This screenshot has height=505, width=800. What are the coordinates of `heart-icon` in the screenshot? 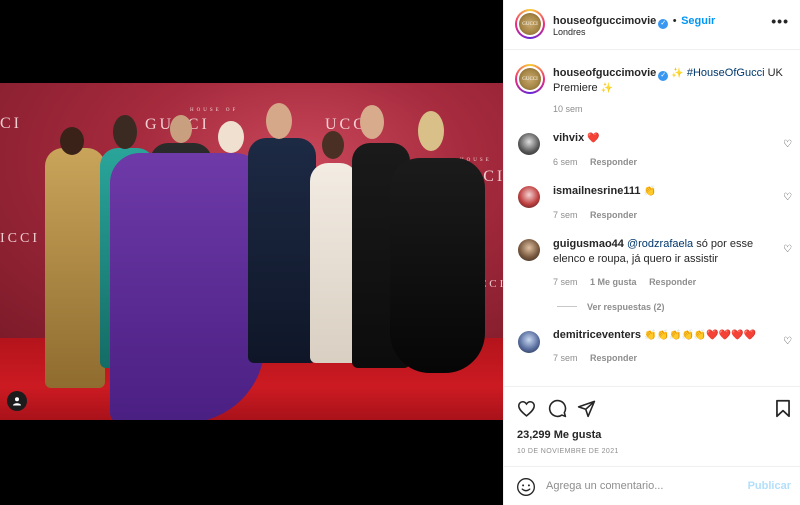 It's located at (526, 408).